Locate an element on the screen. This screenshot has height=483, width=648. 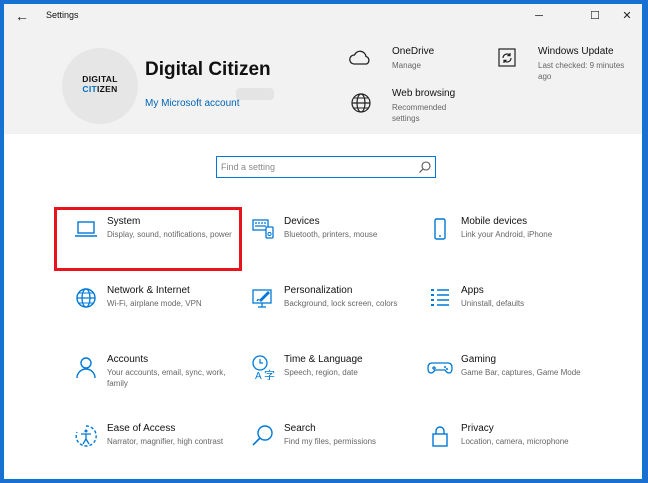
tile-privacy-desc: Location, camera, microphone is located at coordinates (515, 441).